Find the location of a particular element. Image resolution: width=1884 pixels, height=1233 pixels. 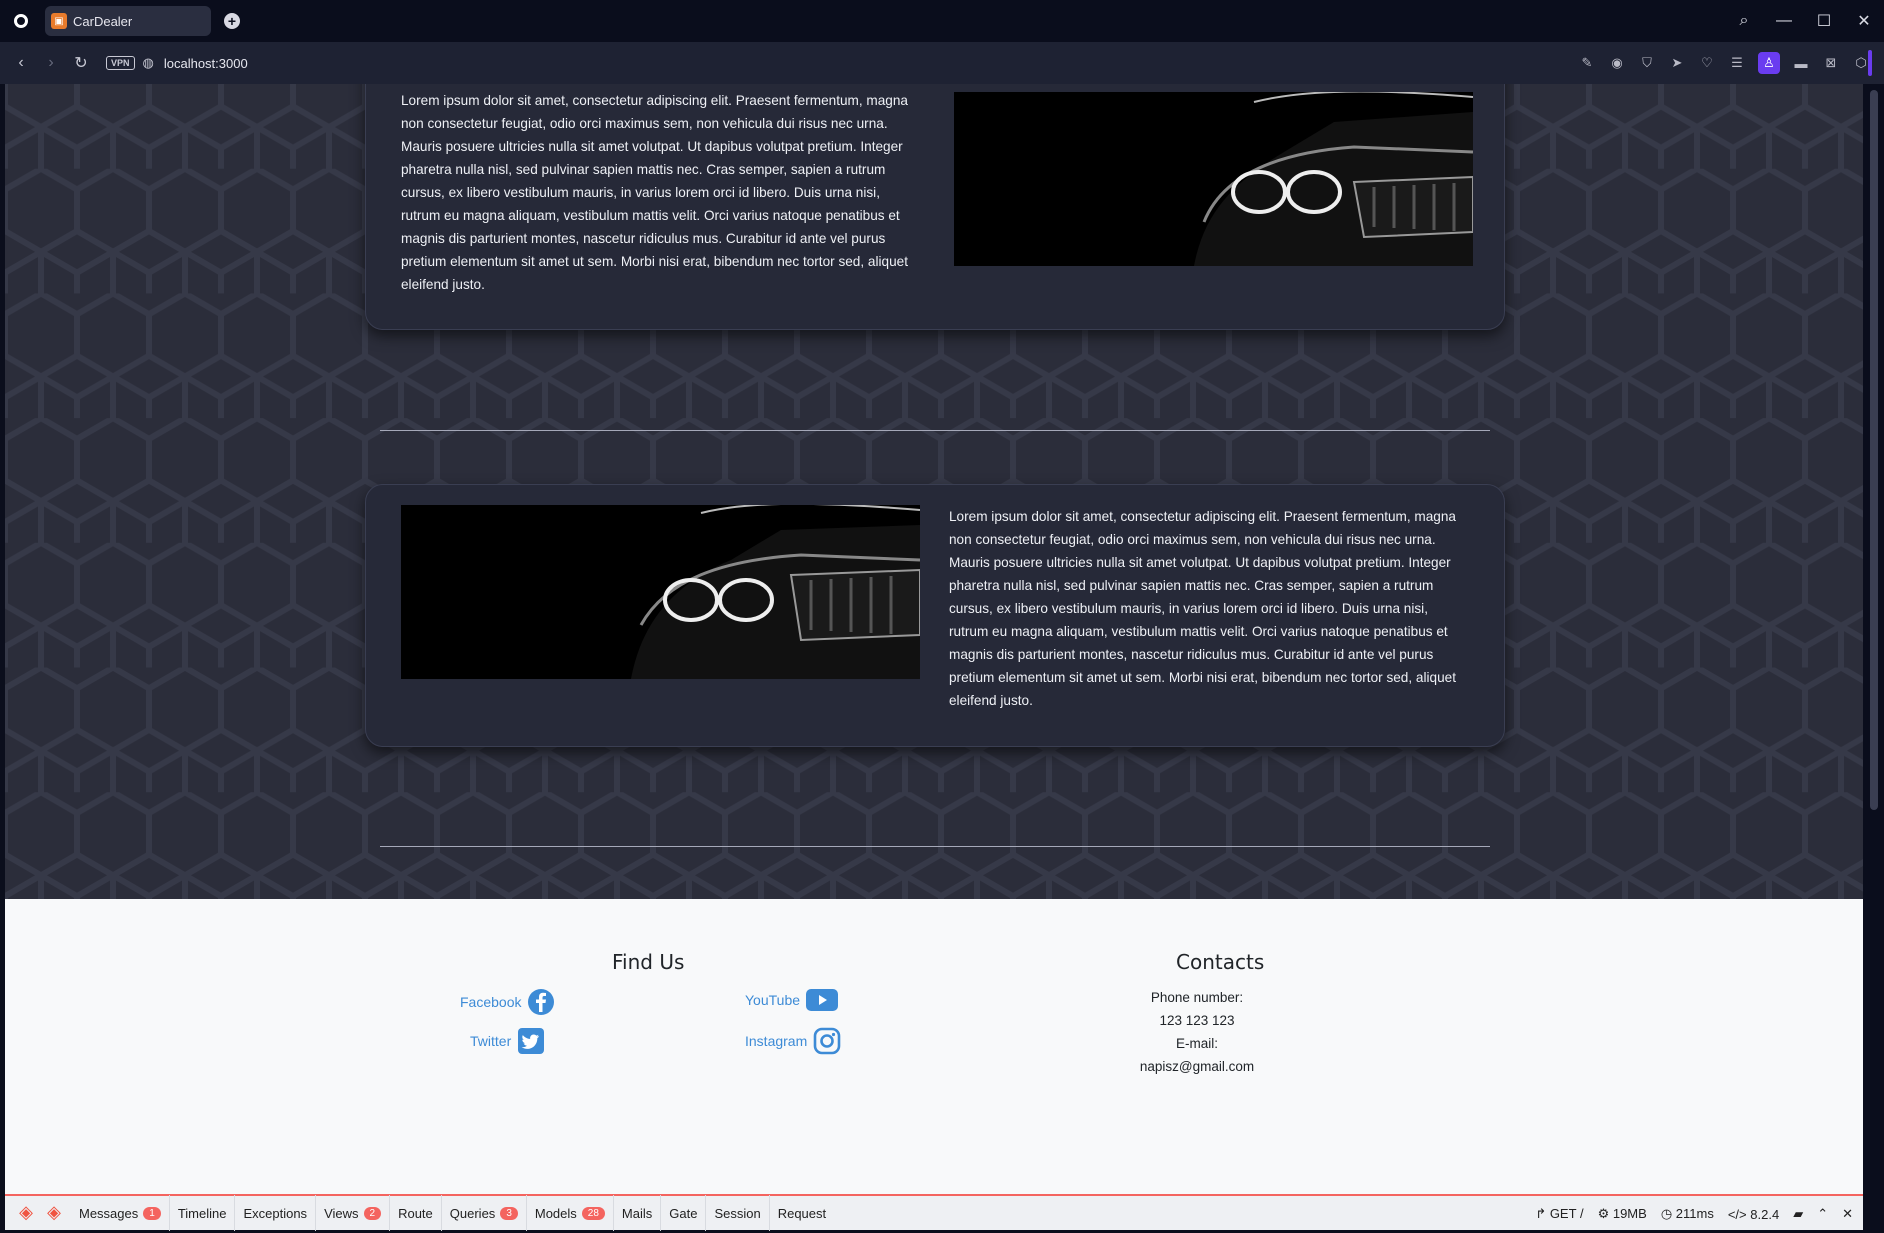

debug-tab-label: Gate is located at coordinates (683, 1213).